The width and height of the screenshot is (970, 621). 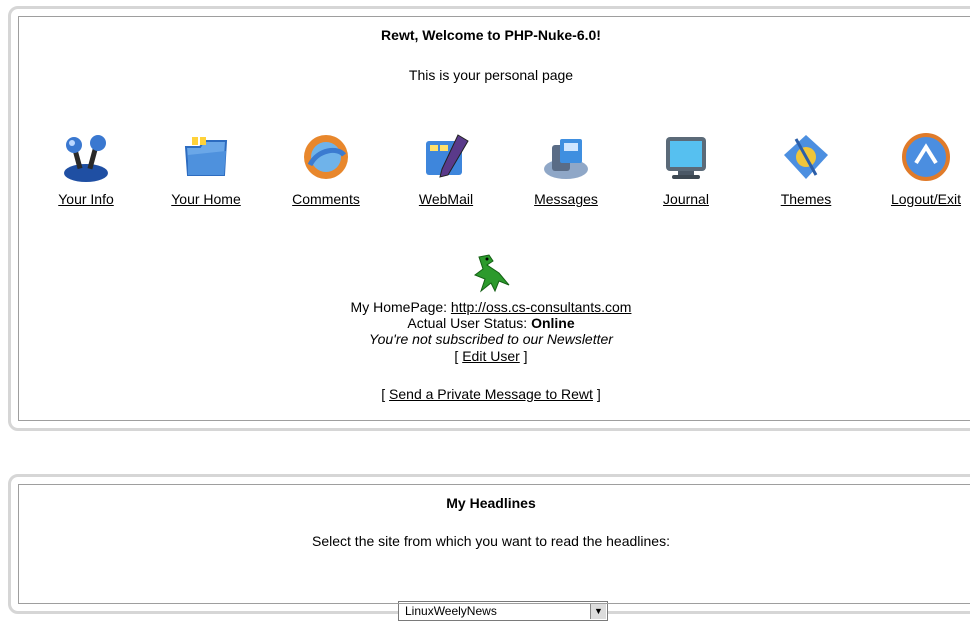 I want to click on status-value: Online, so click(x=553, y=323).